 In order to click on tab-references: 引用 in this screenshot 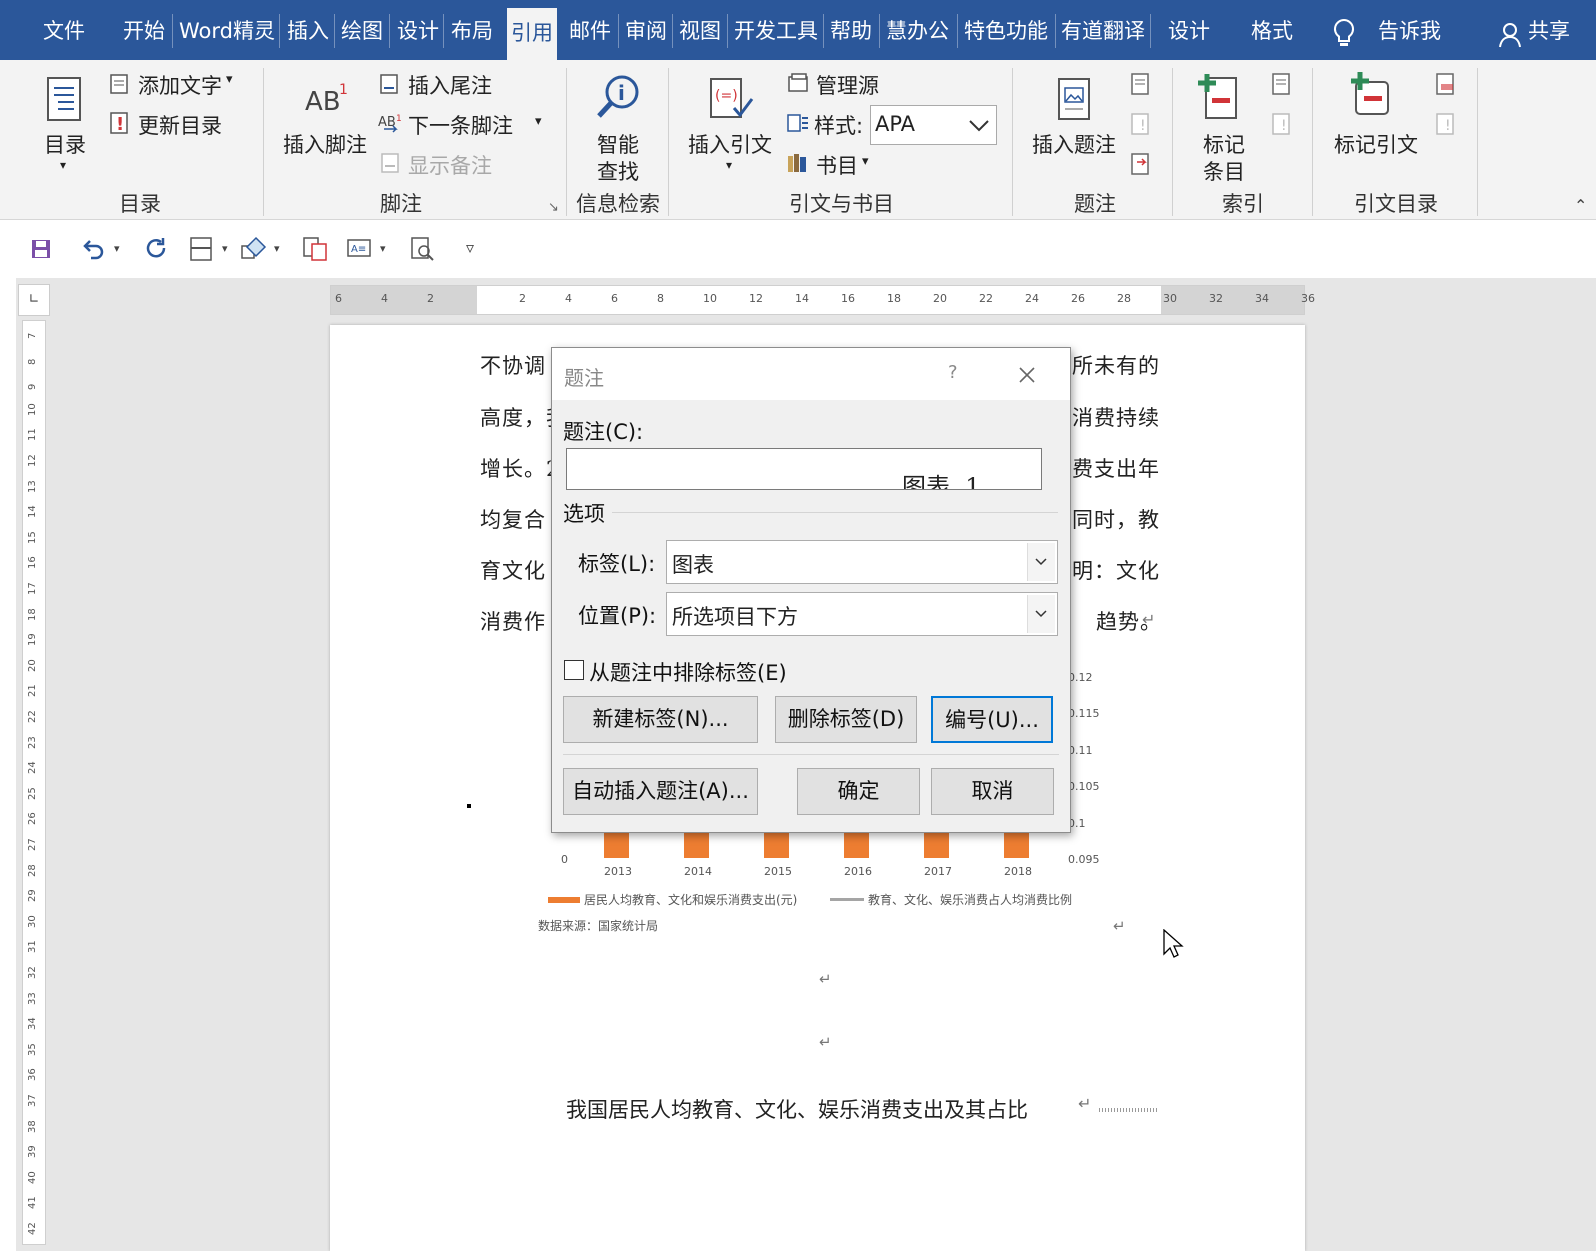, I will do `click(532, 34)`.